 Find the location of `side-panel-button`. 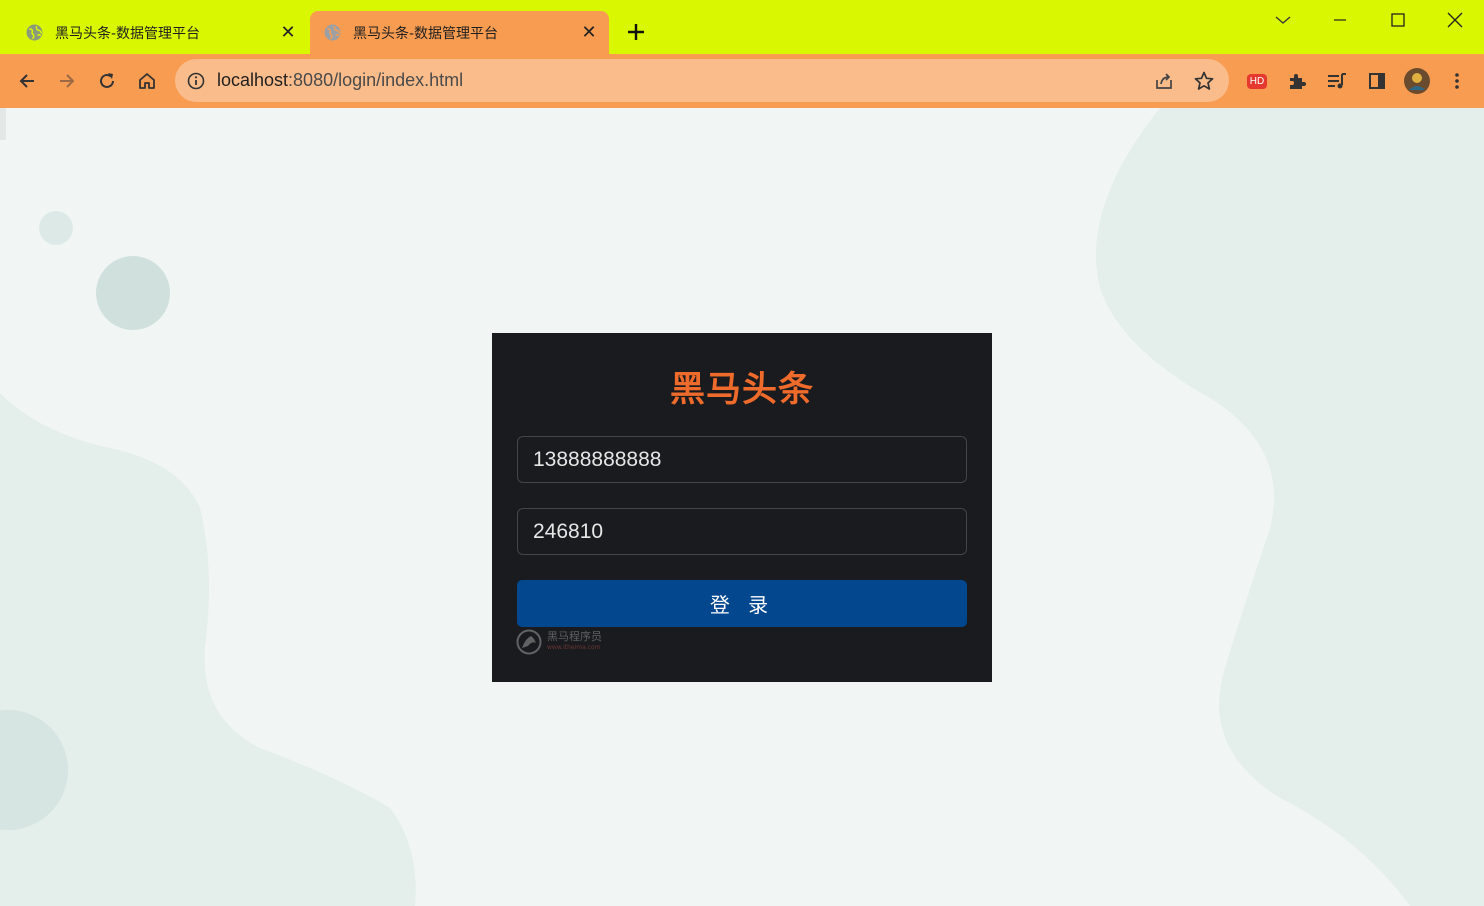

side-panel-button is located at coordinates (1377, 81).